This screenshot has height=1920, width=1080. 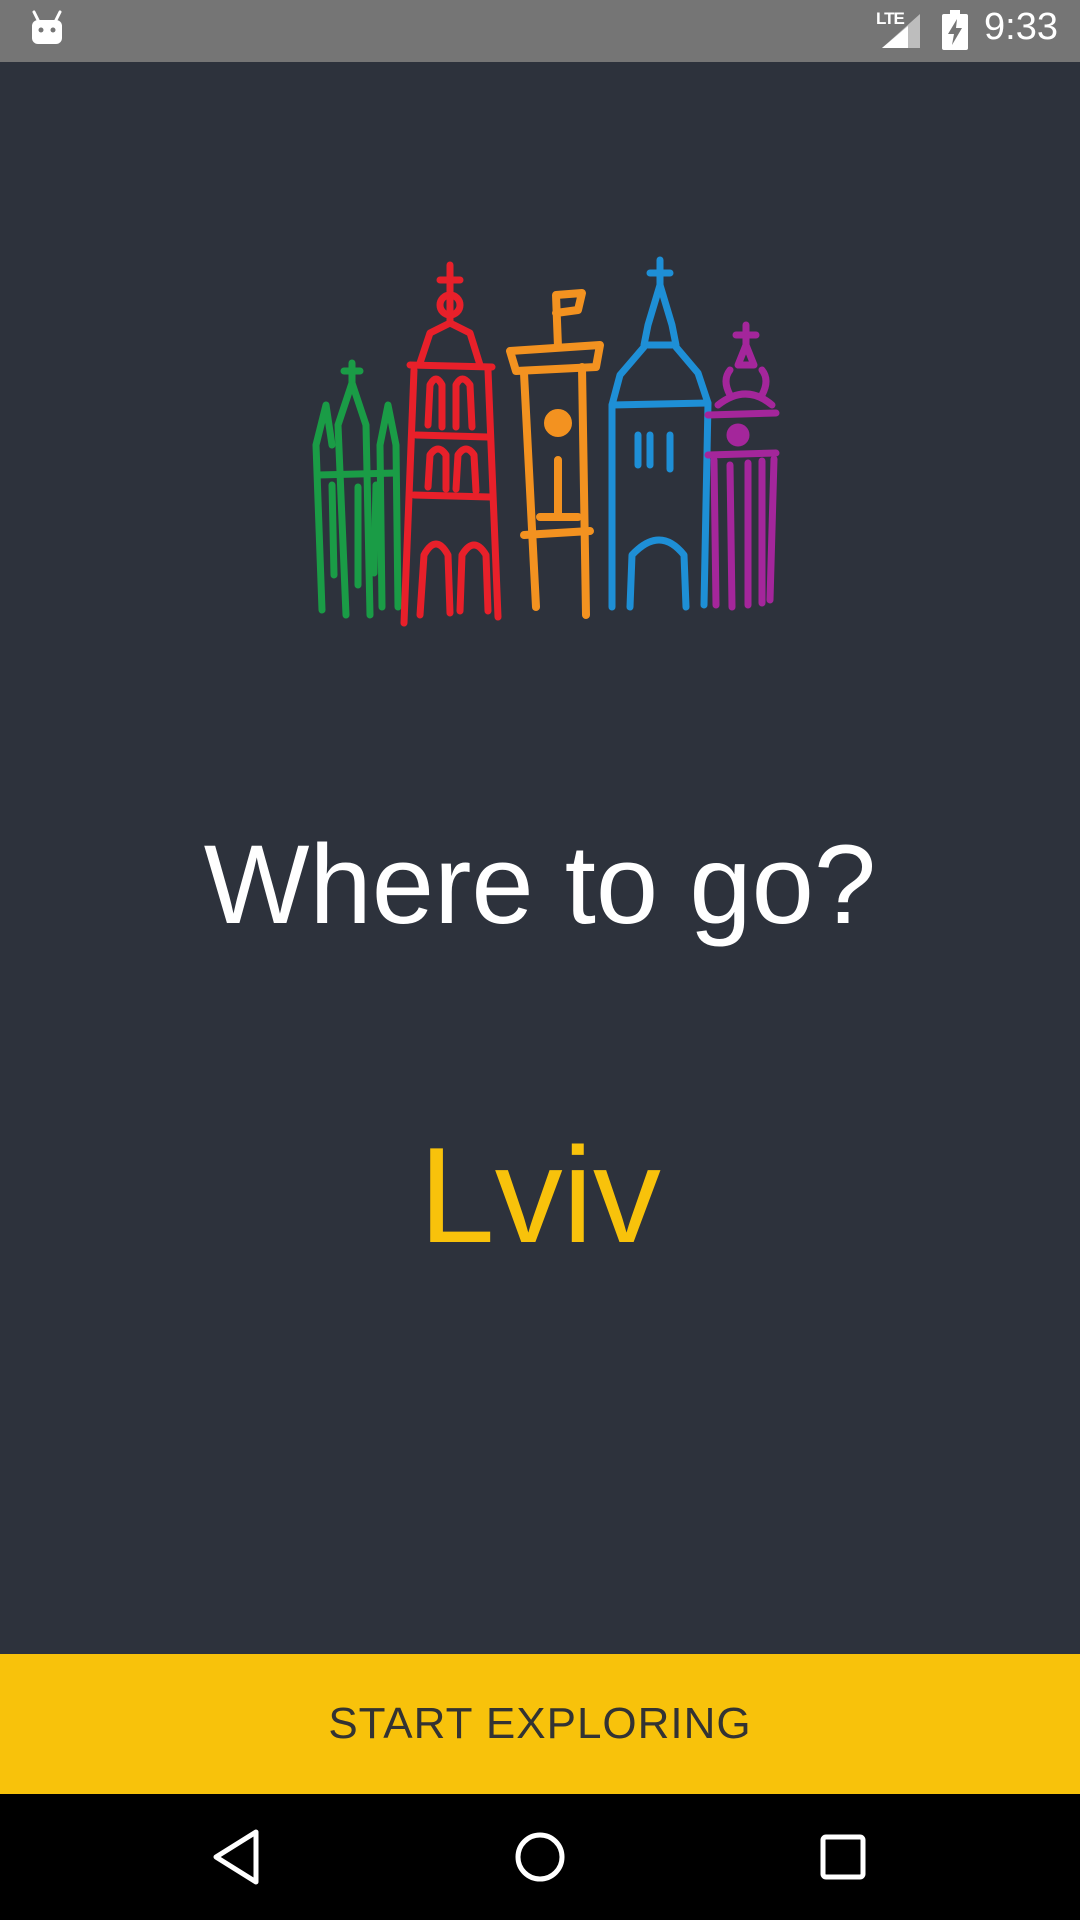 I want to click on home-button, so click(x=540, y=1857).